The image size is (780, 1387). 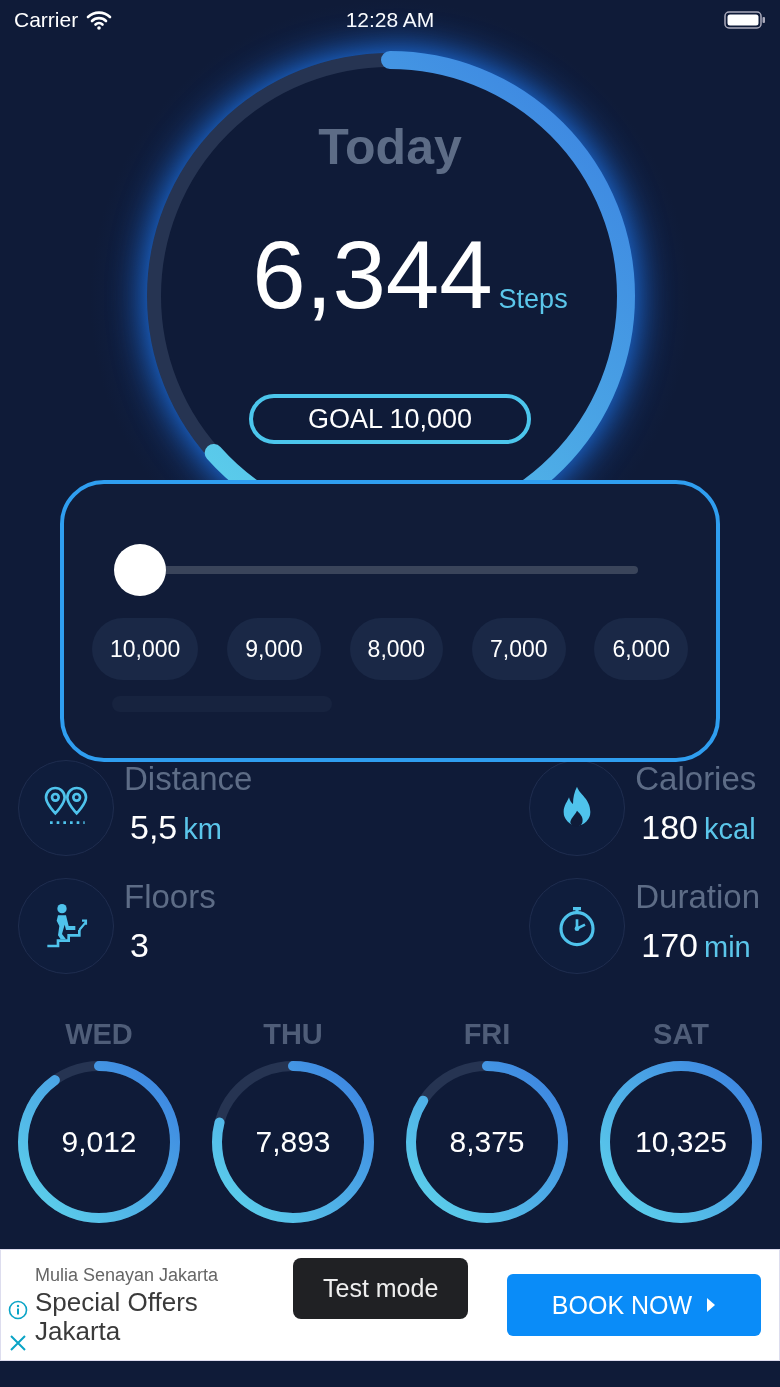 I want to click on advertiser-name: Mulia Senayan Jakarta, so click(x=127, y=1275).